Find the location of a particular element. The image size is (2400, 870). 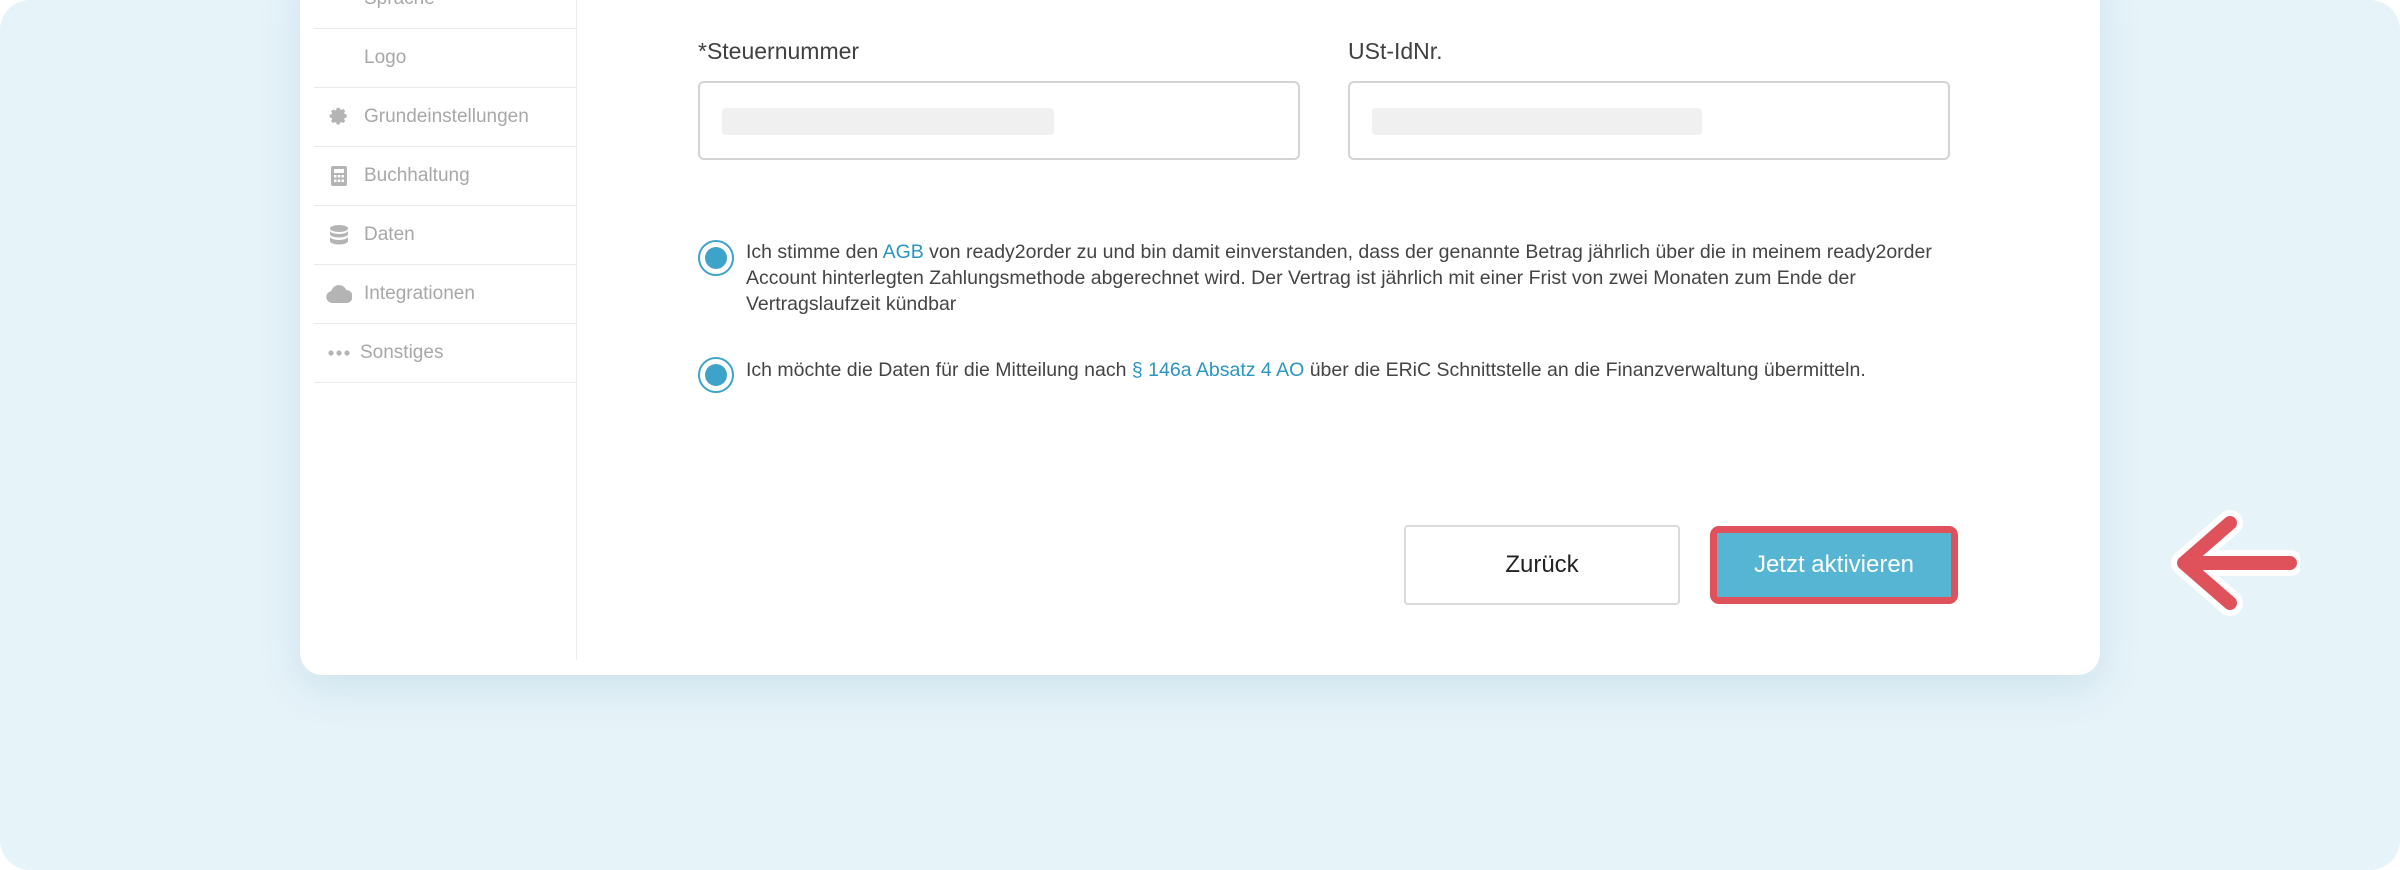

sidebar-item-sonstiges: Sonstiges is located at coordinates (445, 353).